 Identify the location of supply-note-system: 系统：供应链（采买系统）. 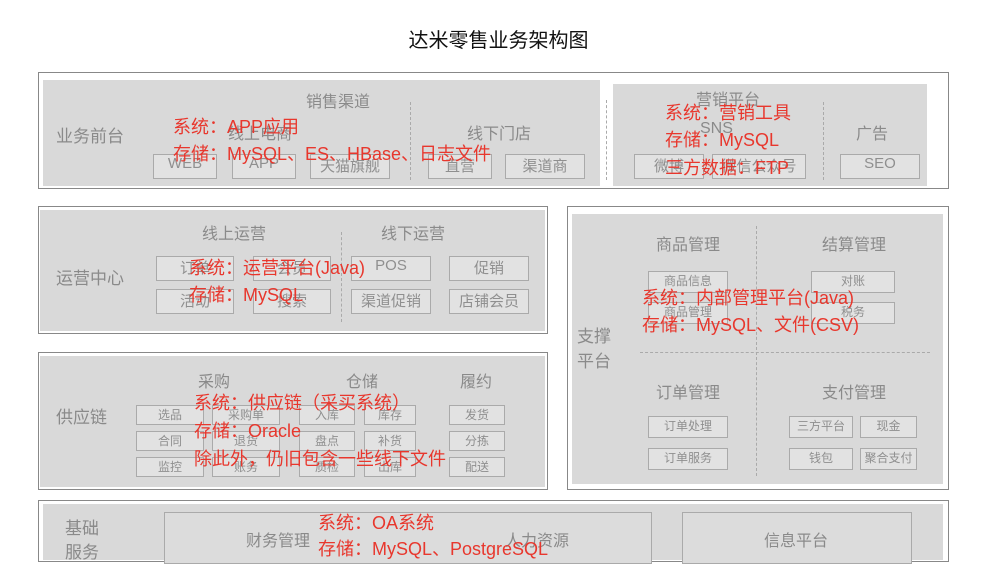
(302, 403).